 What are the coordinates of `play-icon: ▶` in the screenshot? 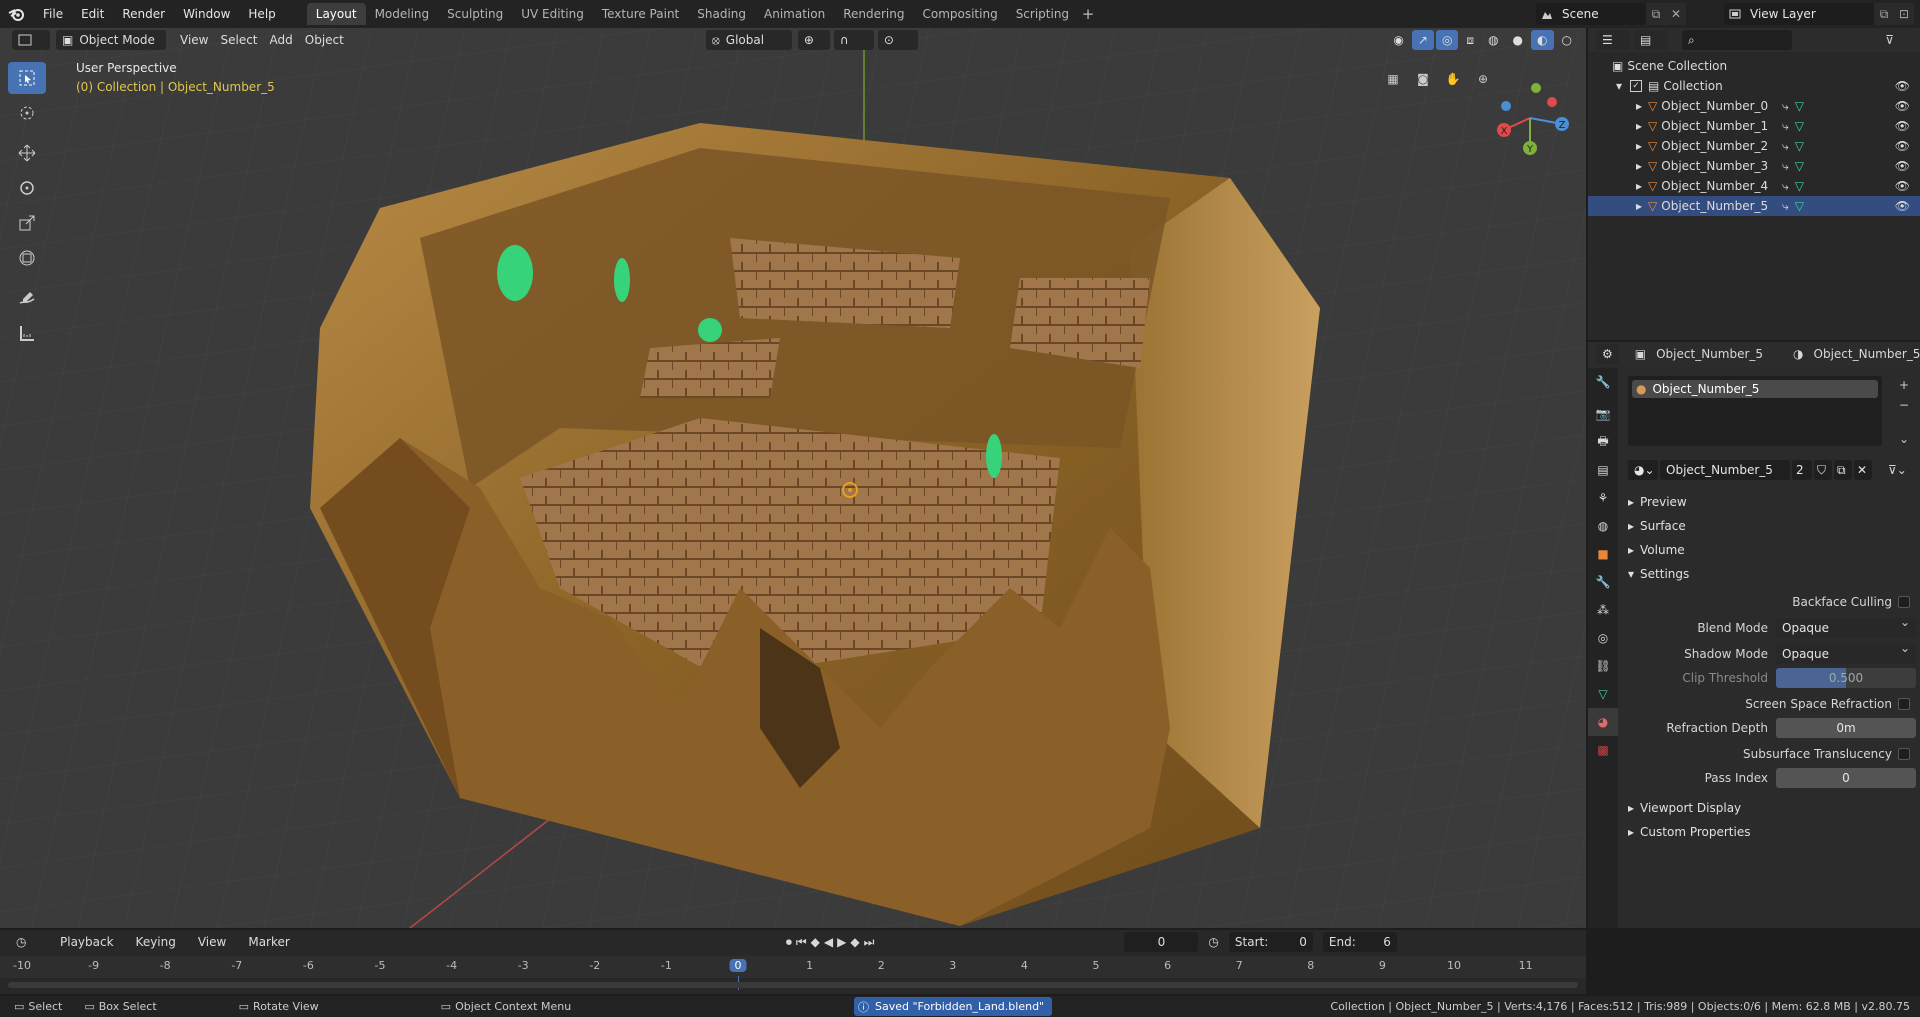 It's located at (841, 942).